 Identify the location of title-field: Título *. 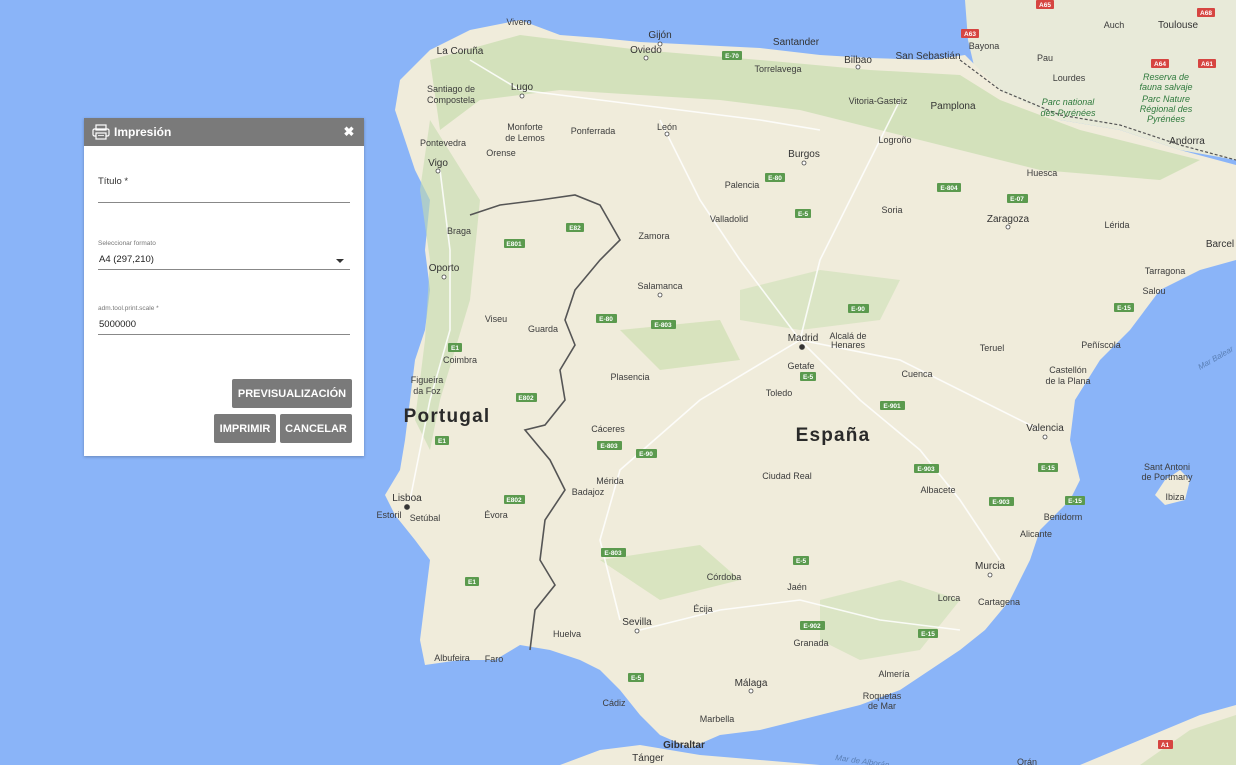
(224, 189).